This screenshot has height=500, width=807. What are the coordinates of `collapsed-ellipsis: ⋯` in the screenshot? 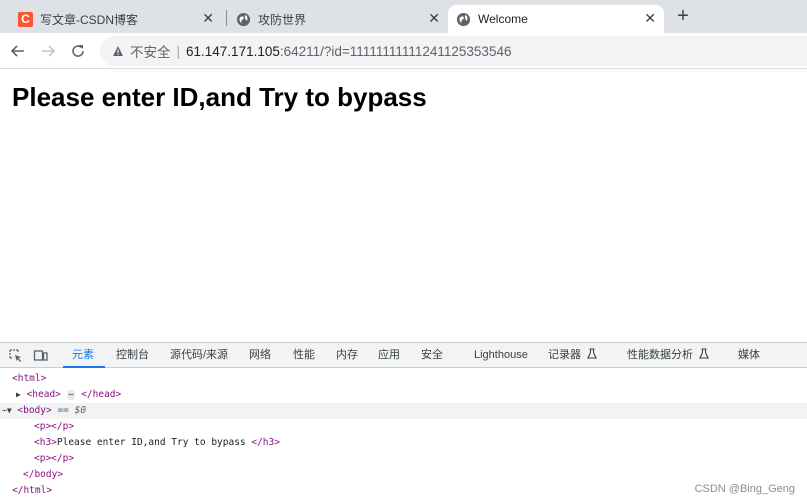 It's located at (71, 394).